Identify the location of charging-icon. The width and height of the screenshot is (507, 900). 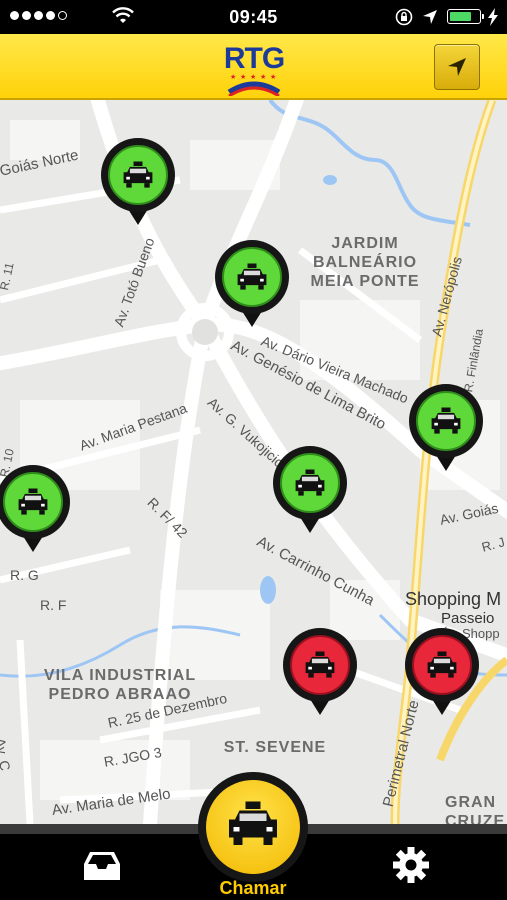
(493, 17).